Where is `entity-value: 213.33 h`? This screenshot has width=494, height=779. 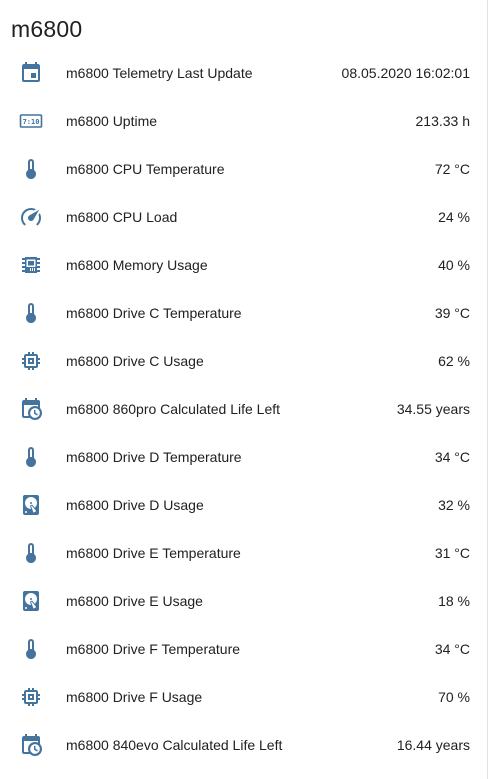 entity-value: 213.33 h is located at coordinates (443, 121).